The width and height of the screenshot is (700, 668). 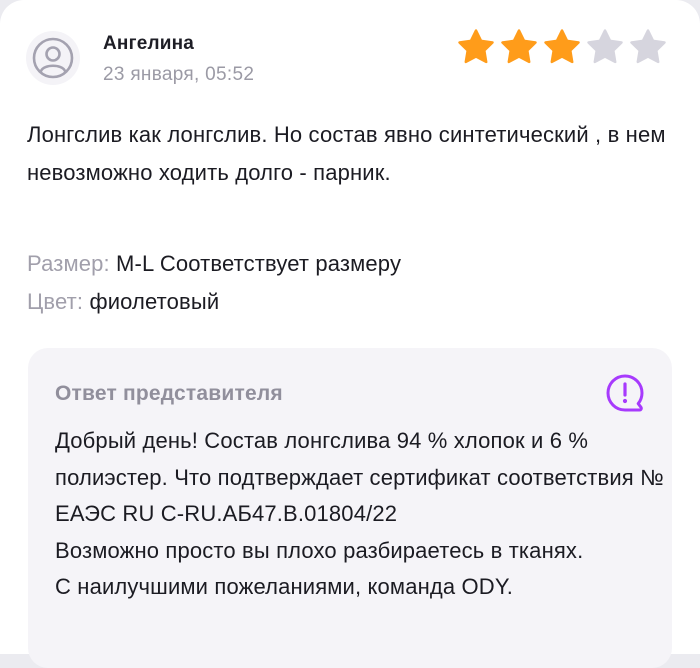 I want to click on review-author: Ангелина, so click(x=149, y=43).